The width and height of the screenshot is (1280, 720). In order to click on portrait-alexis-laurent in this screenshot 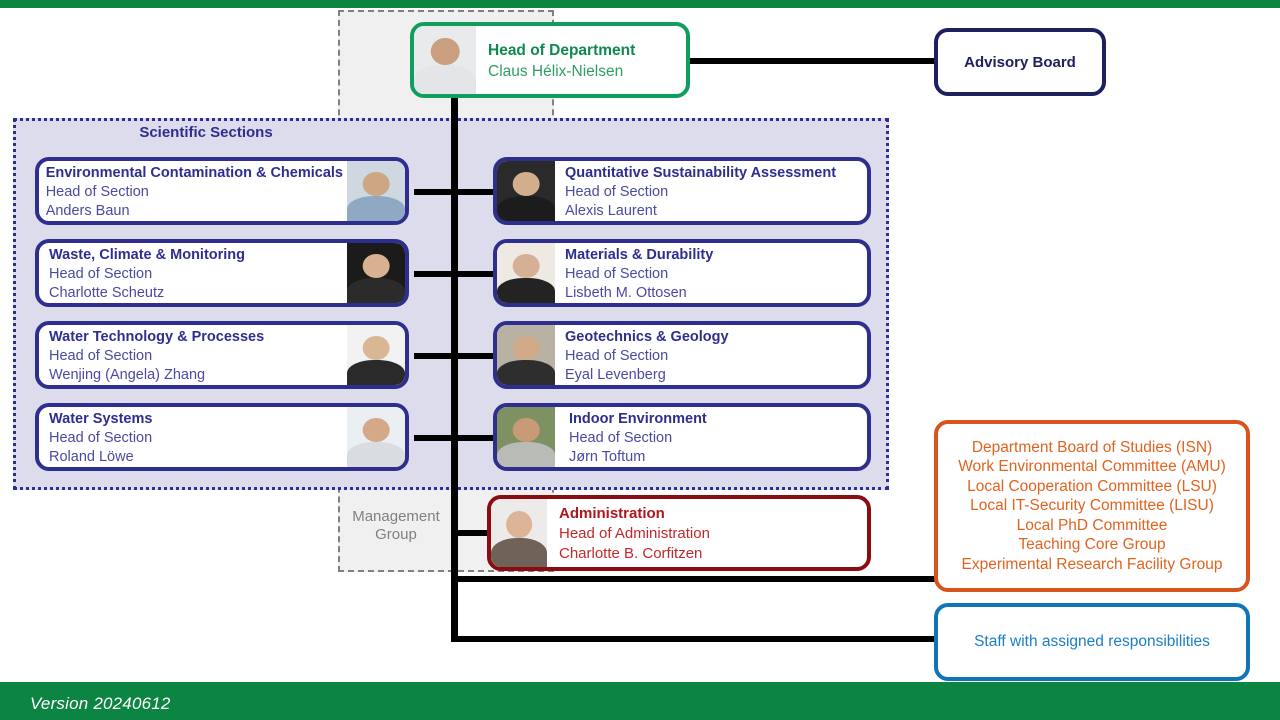, I will do `click(526, 191)`.